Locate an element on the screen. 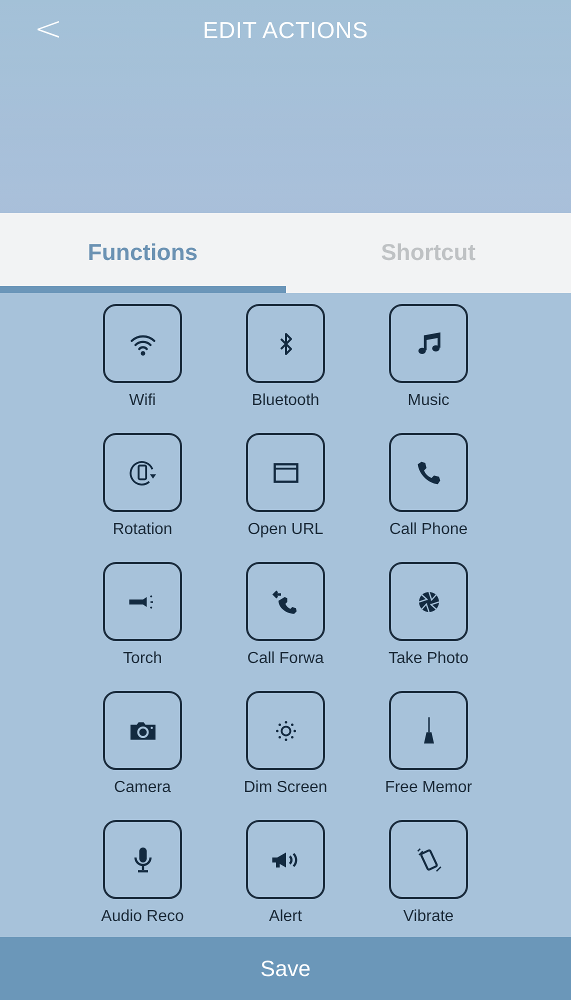 The height and width of the screenshot is (1000, 571). screen-title: EDIT ACTIONS is located at coordinates (285, 30).